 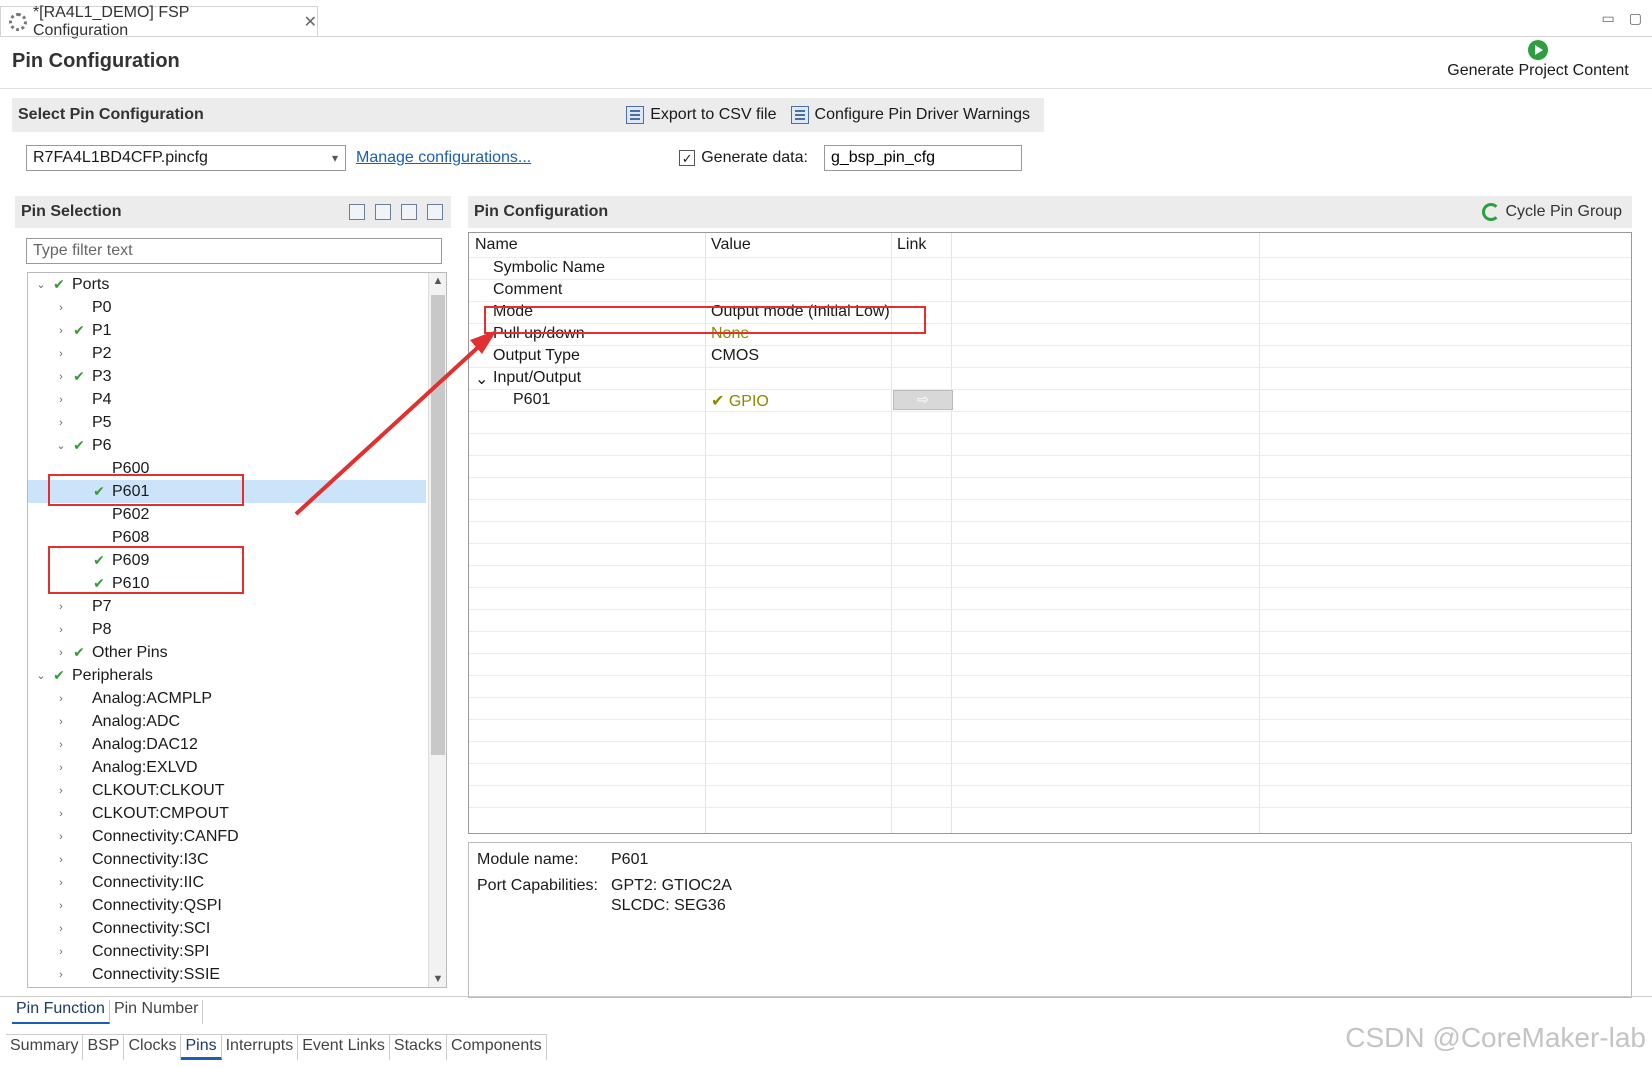 I want to click on show-list-icon, so click(x=357, y=212).